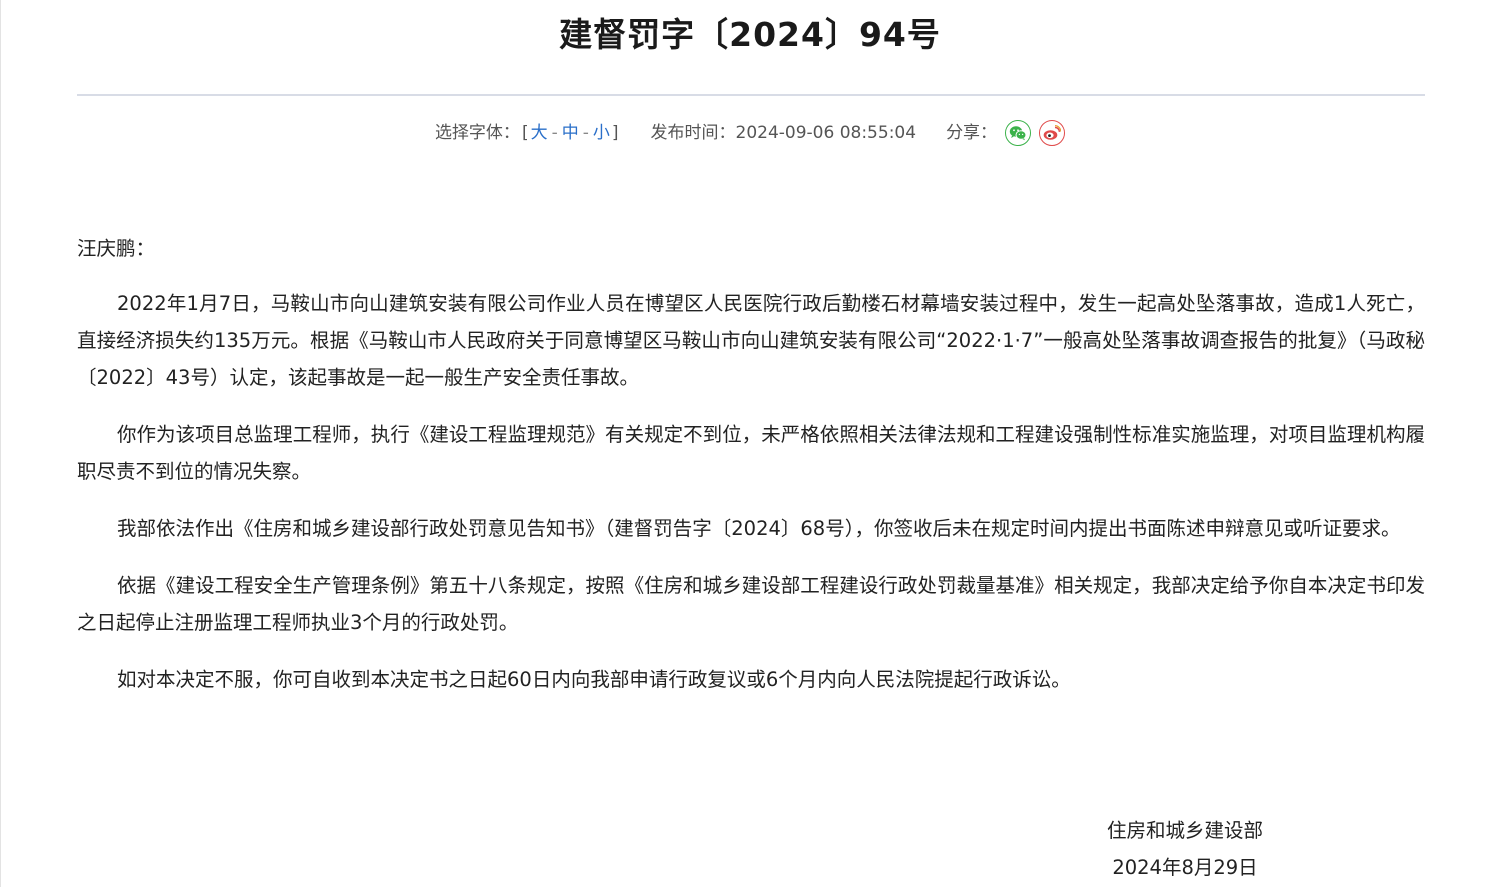 Image resolution: width=1500 pixels, height=887 pixels. What do you see at coordinates (477, 133) in the screenshot?
I see `font-size-label: 选择字体：` at bounding box center [477, 133].